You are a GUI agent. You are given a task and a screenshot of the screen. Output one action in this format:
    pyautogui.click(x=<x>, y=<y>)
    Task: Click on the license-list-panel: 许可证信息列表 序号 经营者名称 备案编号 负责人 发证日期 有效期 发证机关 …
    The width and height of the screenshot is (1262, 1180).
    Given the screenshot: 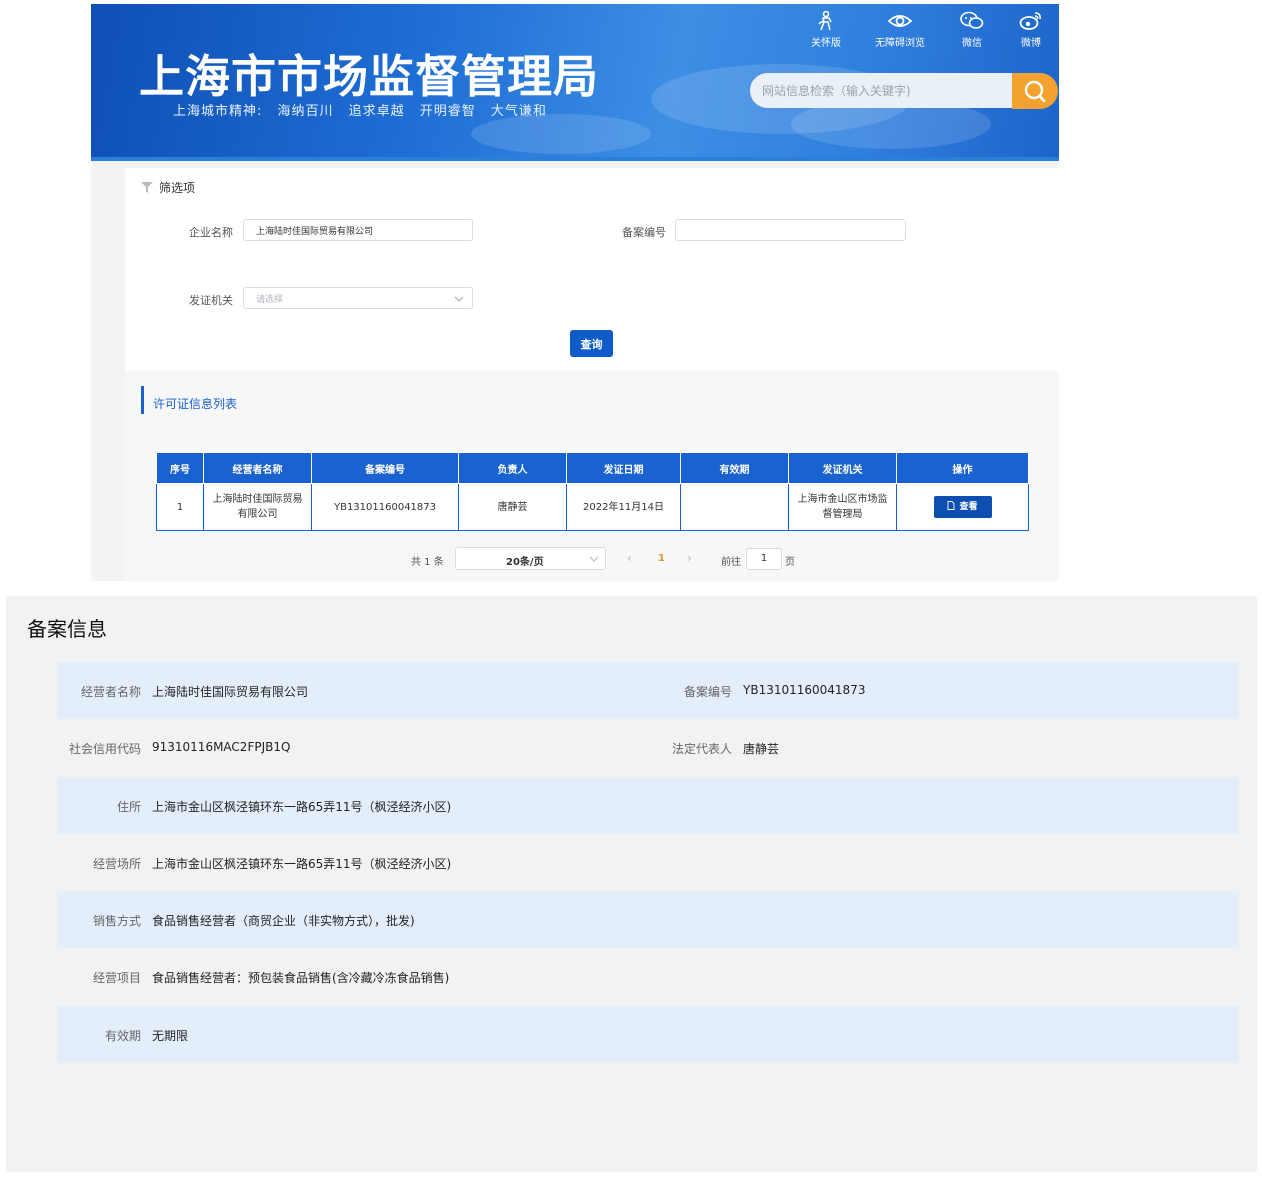 What is the action you would take?
    pyautogui.click(x=592, y=476)
    